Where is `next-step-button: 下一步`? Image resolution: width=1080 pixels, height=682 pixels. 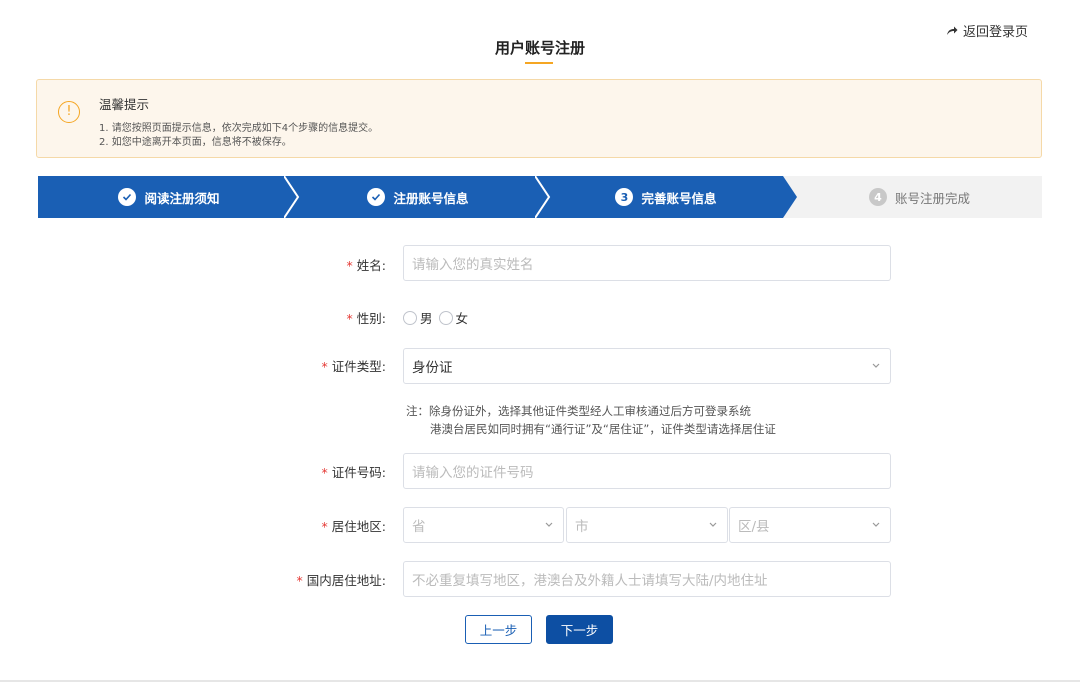 next-step-button: 下一步 is located at coordinates (579, 629).